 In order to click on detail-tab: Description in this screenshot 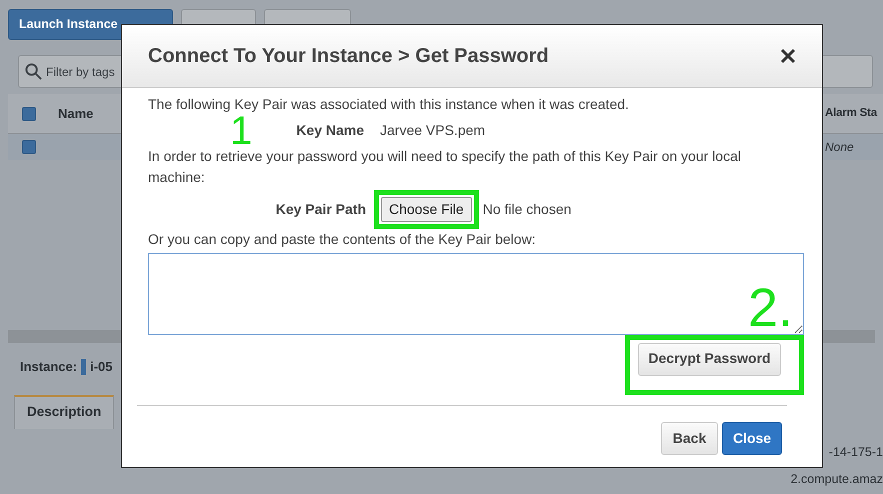, I will do `click(64, 411)`.